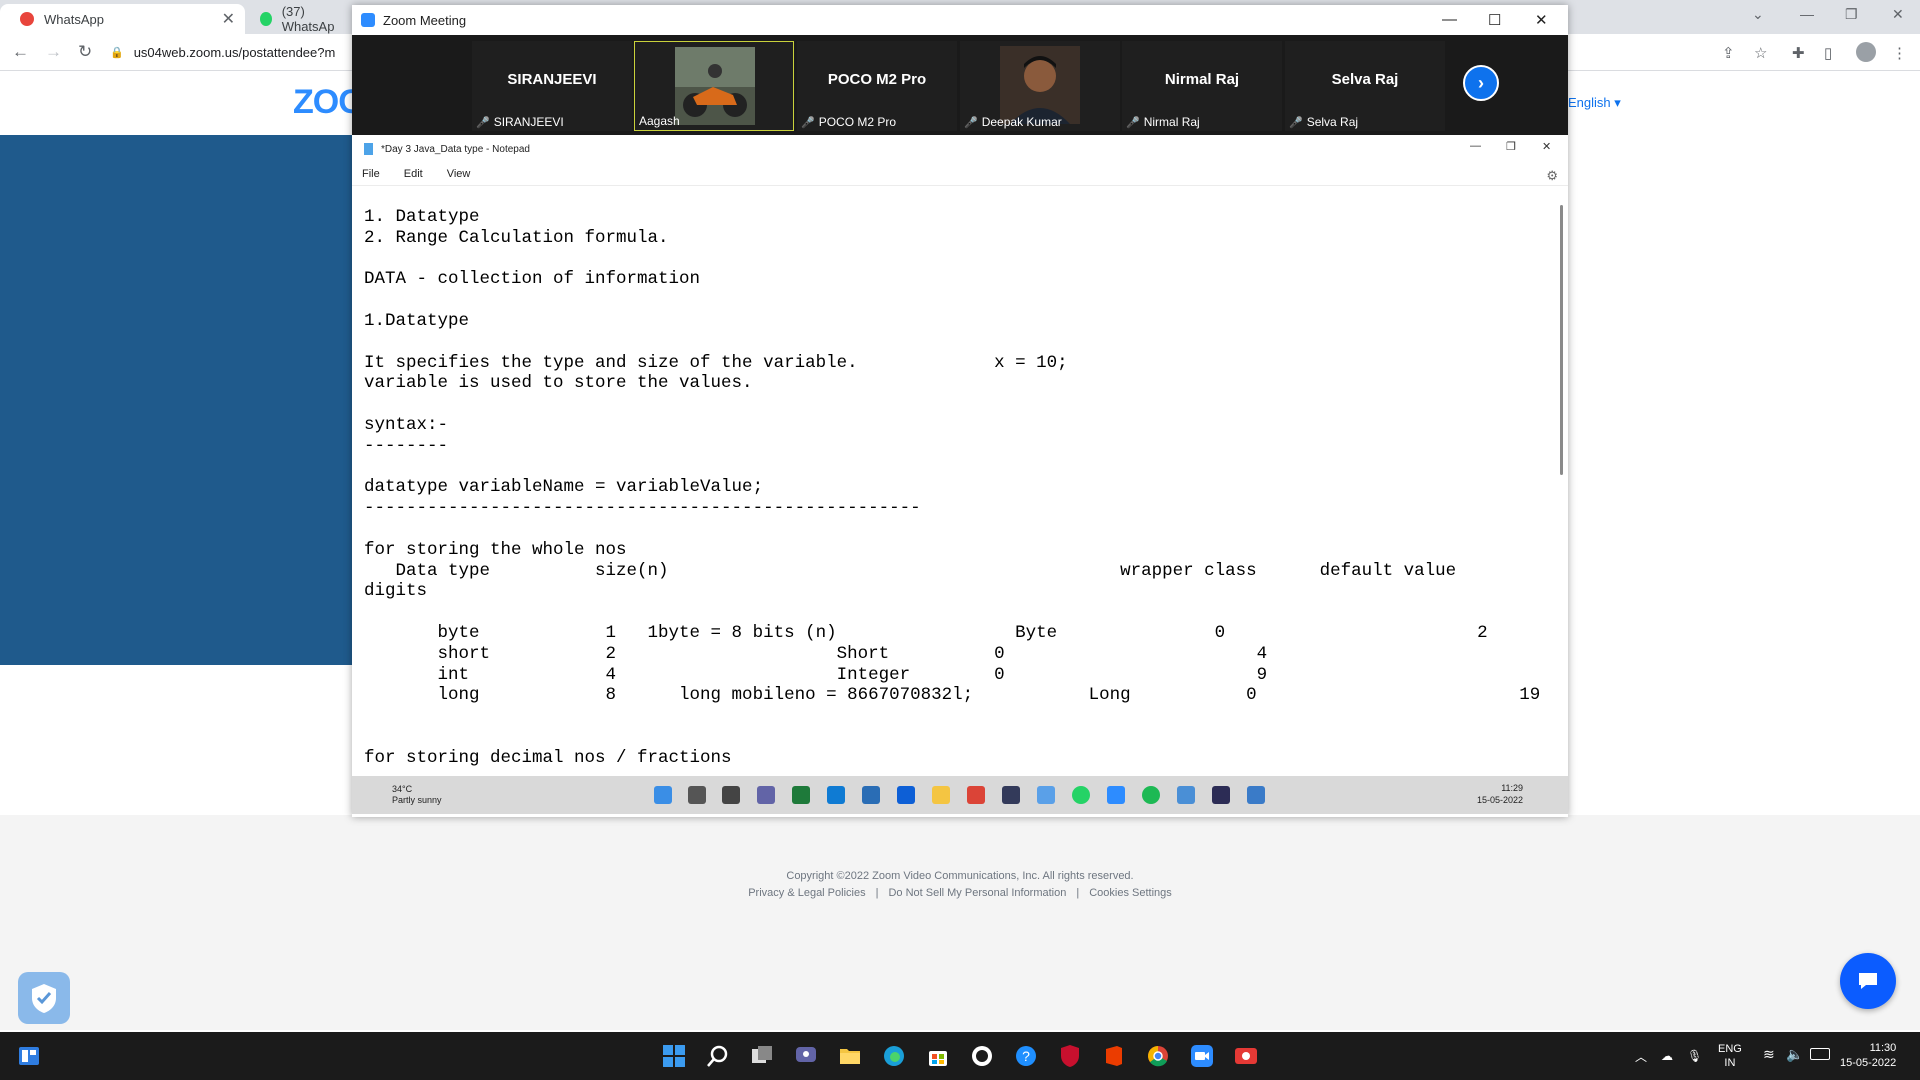 The width and height of the screenshot is (1920, 1080). What do you see at coordinates (1512, 788) in the screenshot?
I see `shared-time: 11:29` at bounding box center [1512, 788].